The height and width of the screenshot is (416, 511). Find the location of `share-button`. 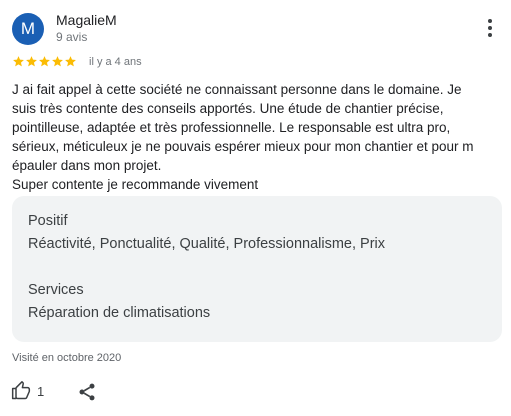

share-button is located at coordinates (87, 392).